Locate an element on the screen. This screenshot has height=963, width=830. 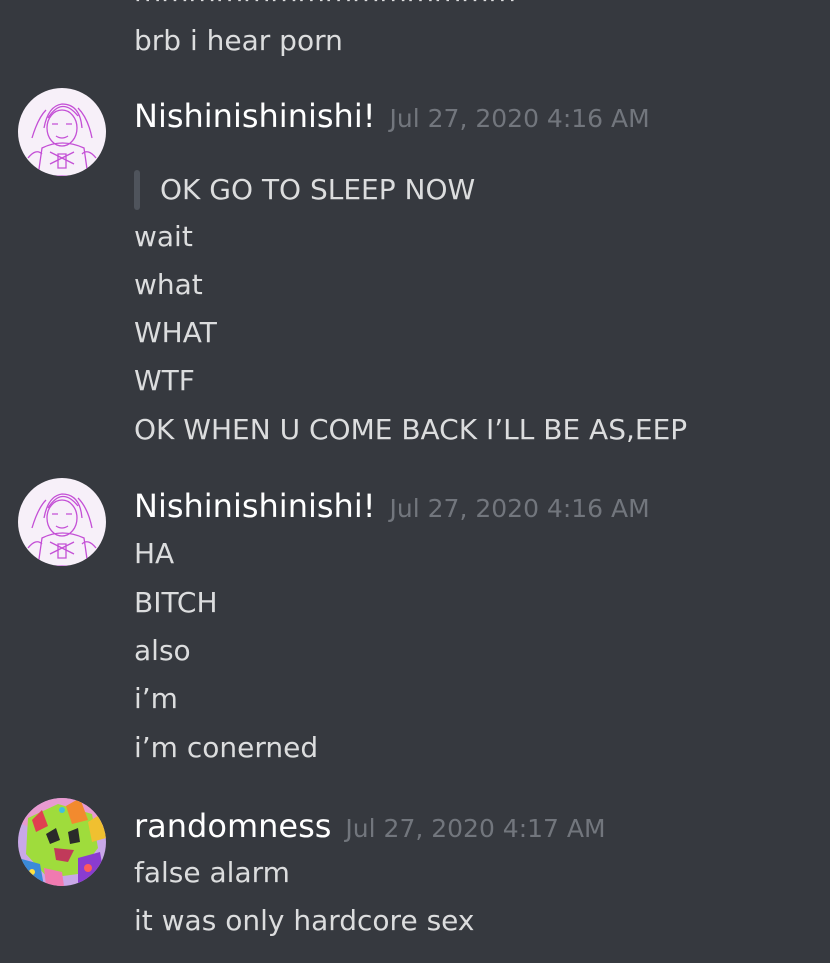
timestamp: Jul 27, 2020 4:17 AM is located at coordinates (475, 828).